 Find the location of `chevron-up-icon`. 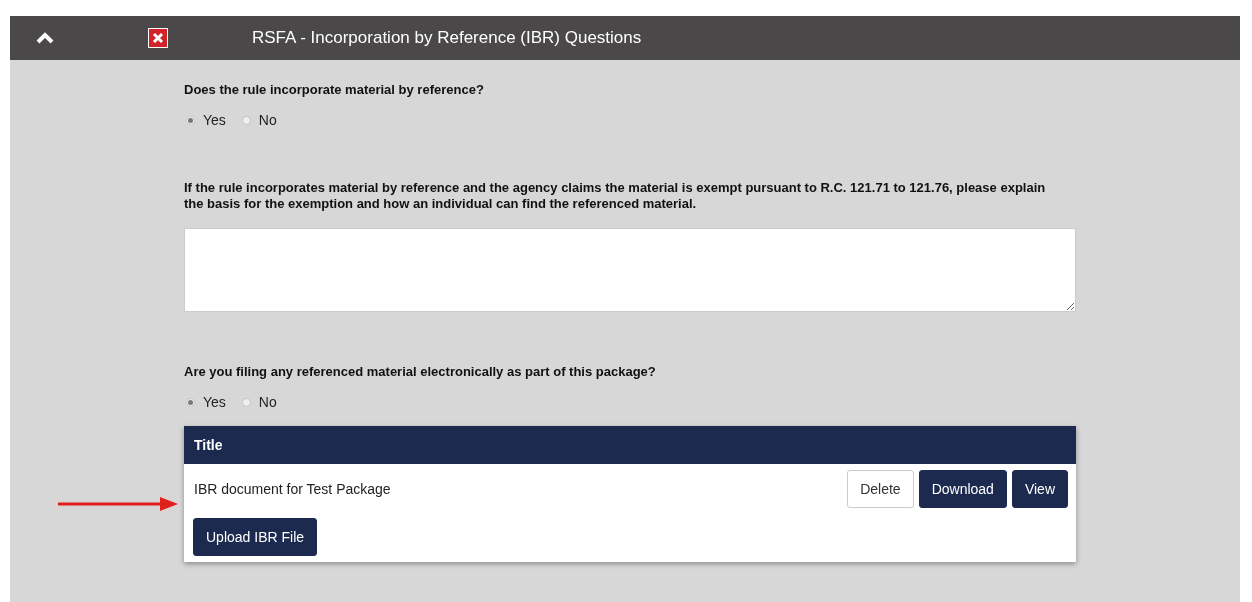

chevron-up-icon is located at coordinates (45, 38).